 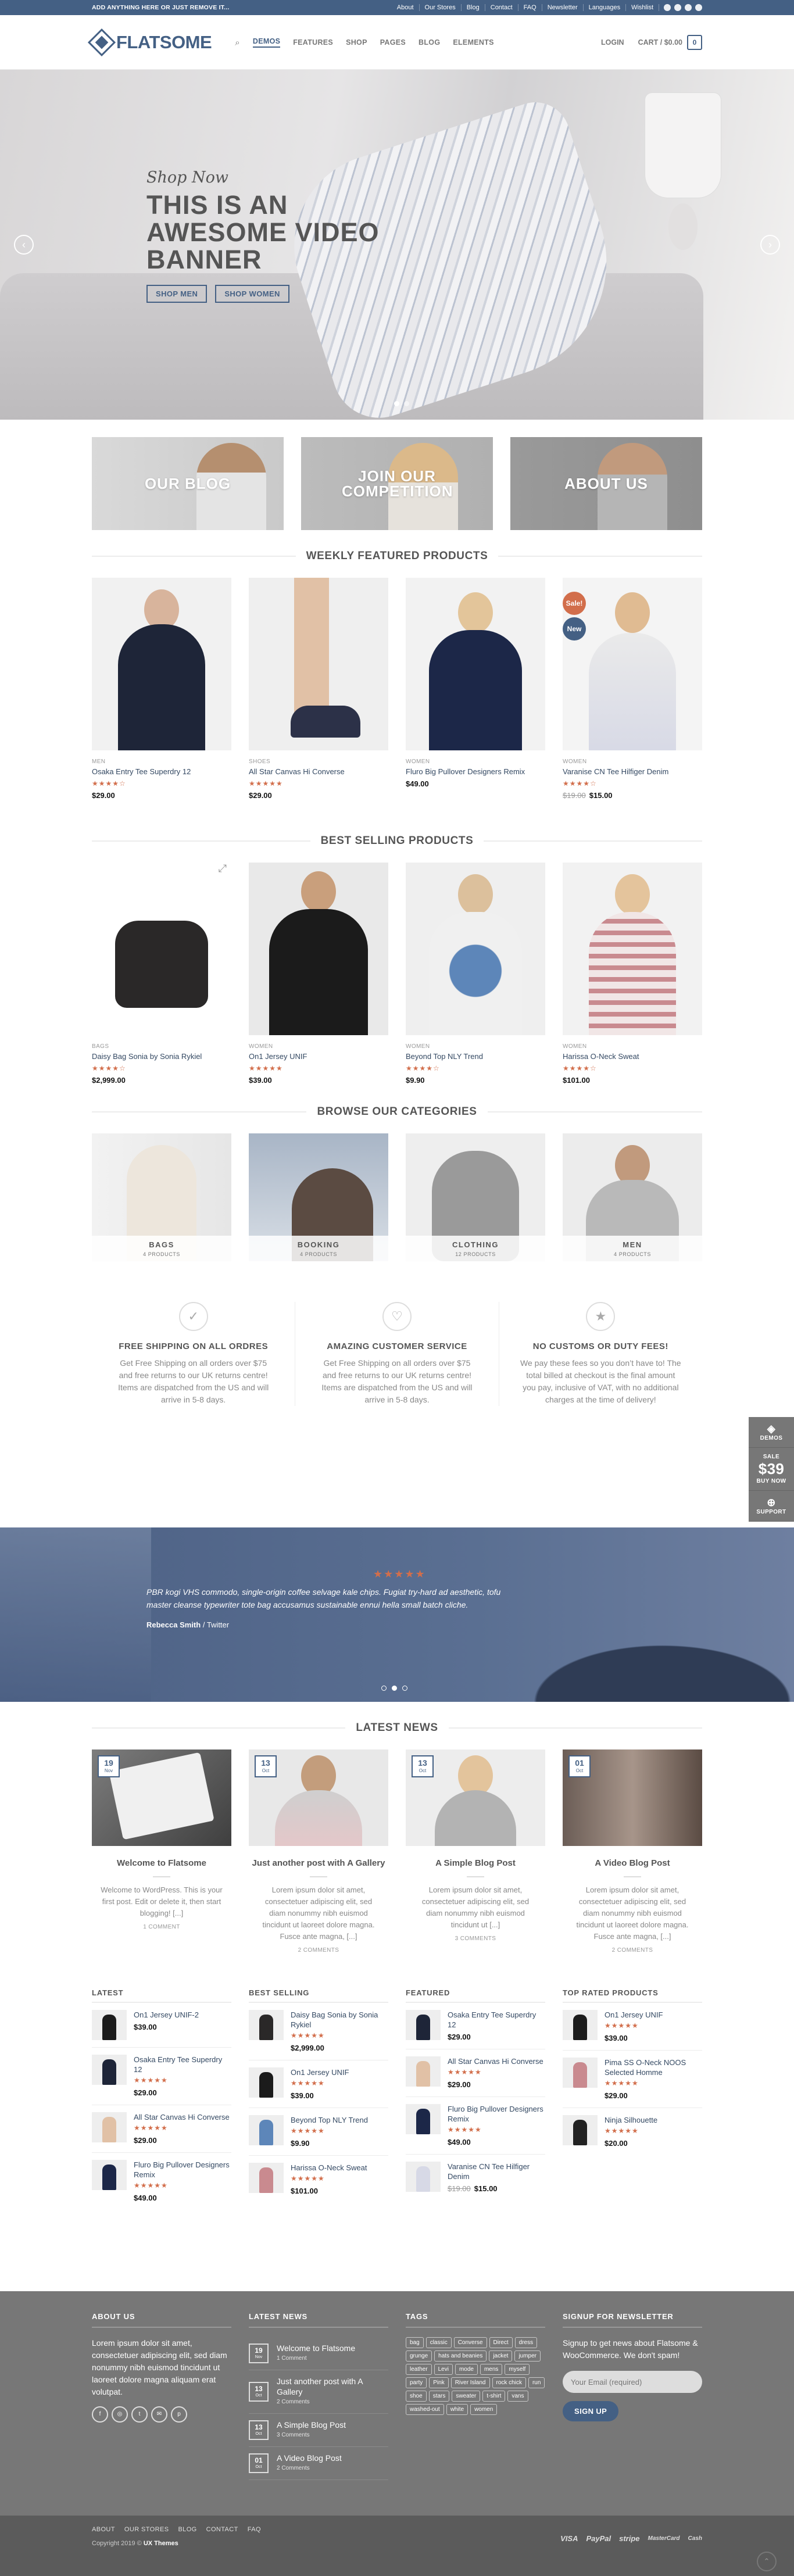 What do you see at coordinates (159, 2415) in the screenshot?
I see `email-icon: ✉` at bounding box center [159, 2415].